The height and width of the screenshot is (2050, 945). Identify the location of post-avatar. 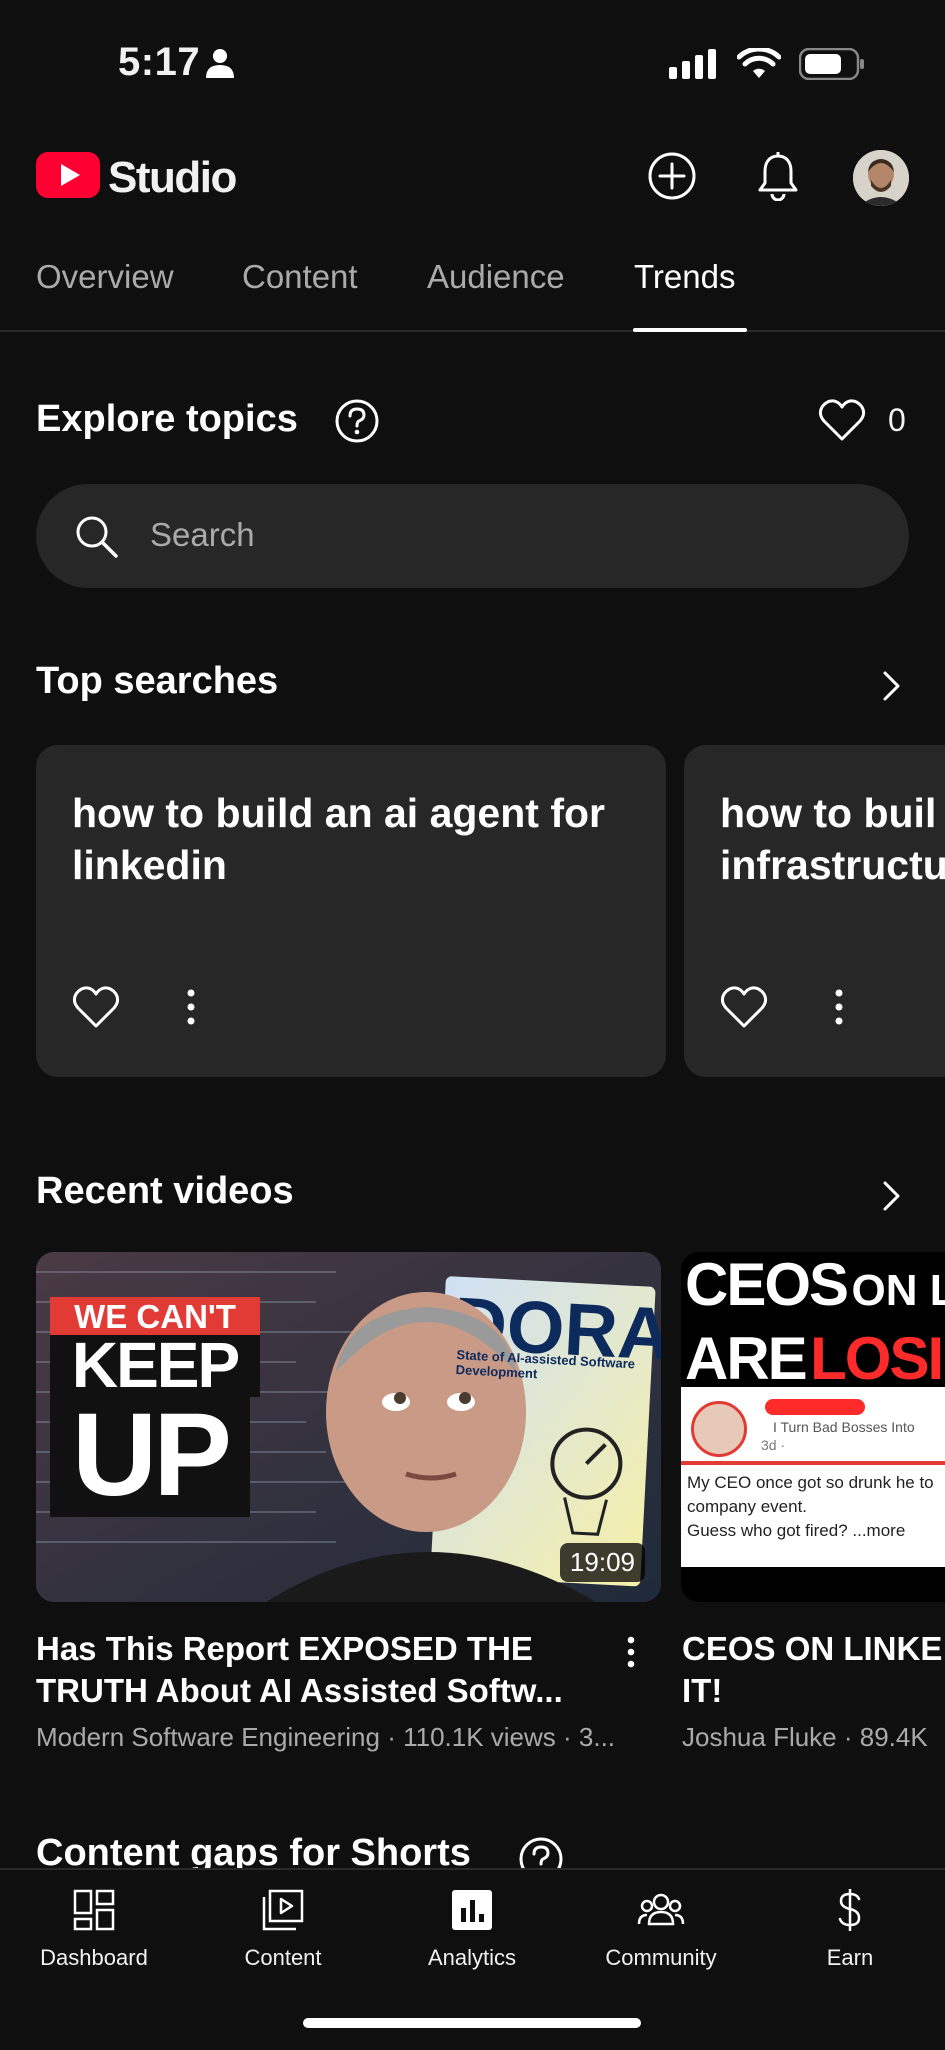
(719, 1429).